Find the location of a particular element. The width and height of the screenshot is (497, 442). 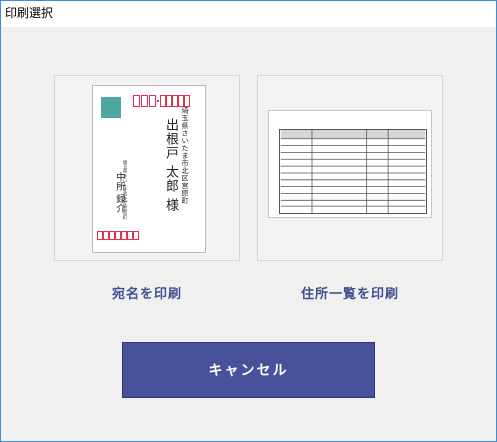

sender-name: 中所 録介 is located at coordinates (119, 193).